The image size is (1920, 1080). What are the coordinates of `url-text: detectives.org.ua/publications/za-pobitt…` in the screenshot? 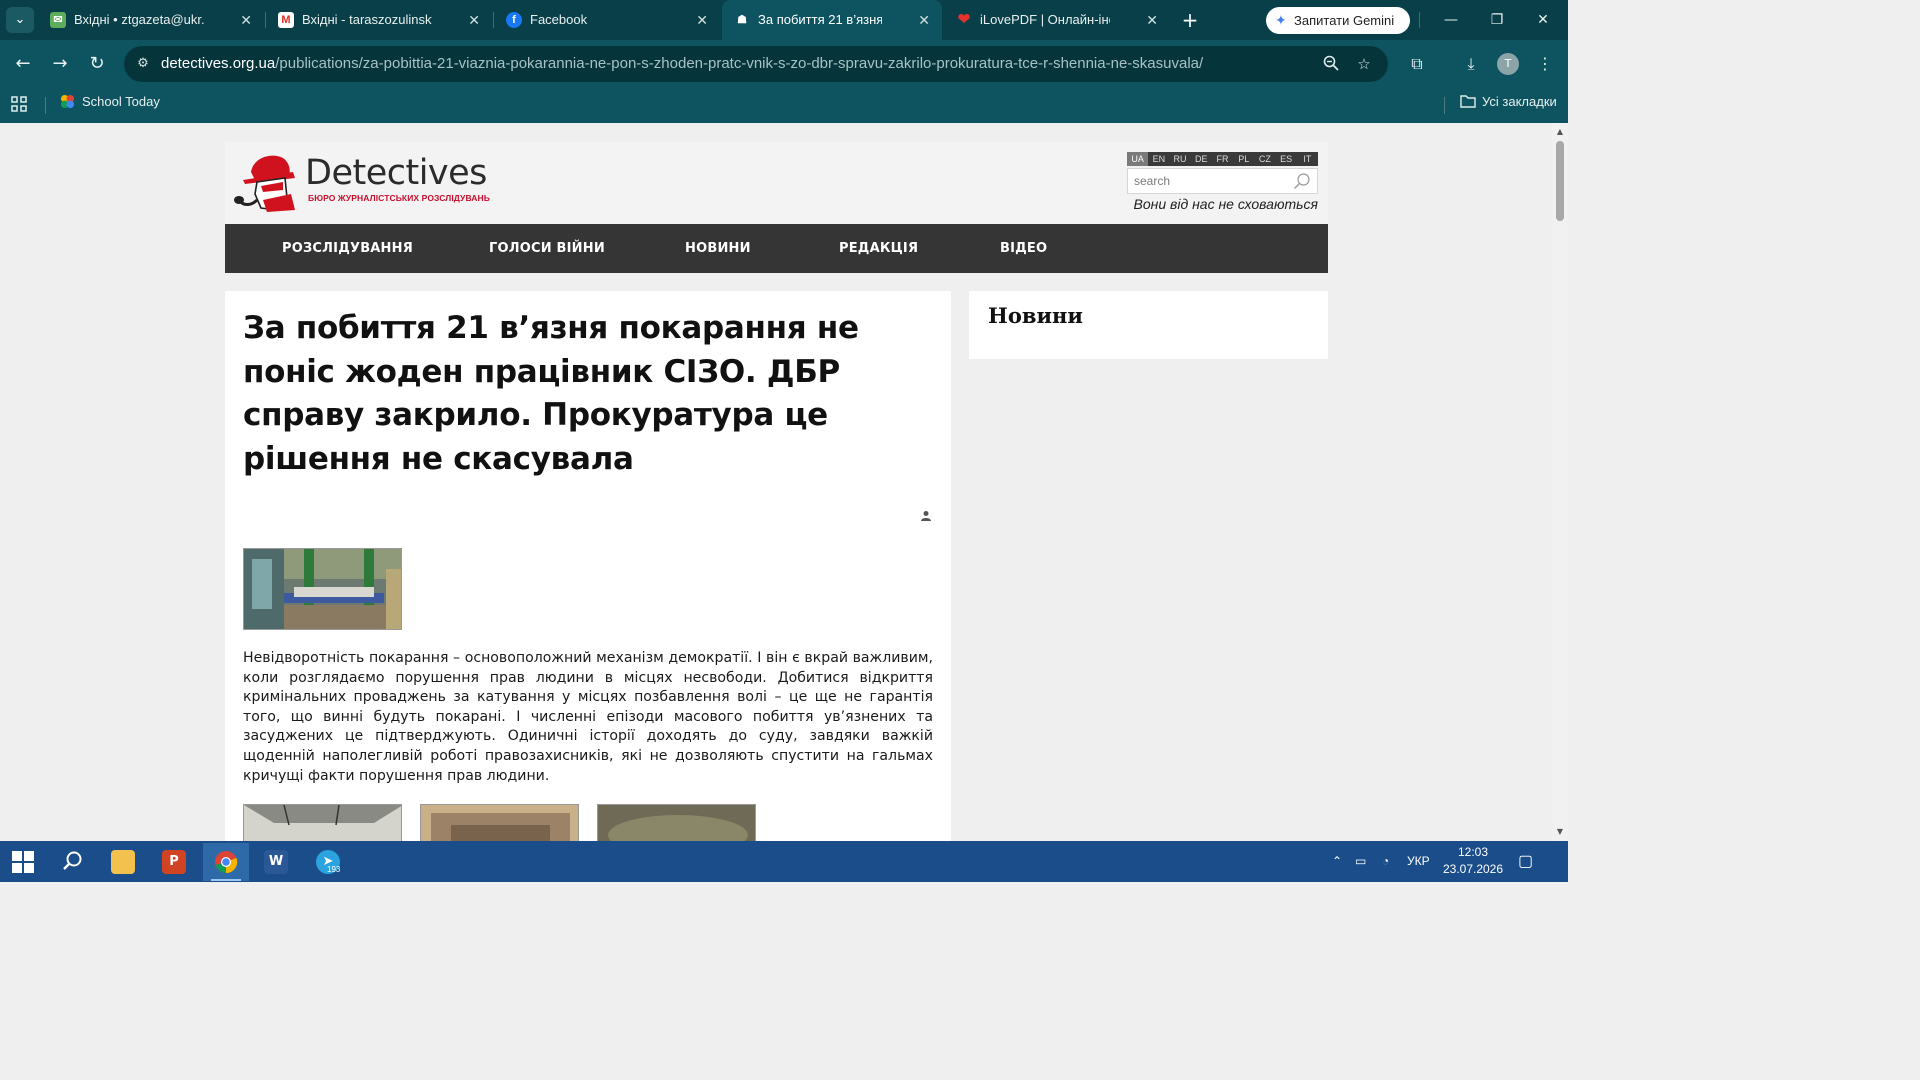 It's located at (682, 64).